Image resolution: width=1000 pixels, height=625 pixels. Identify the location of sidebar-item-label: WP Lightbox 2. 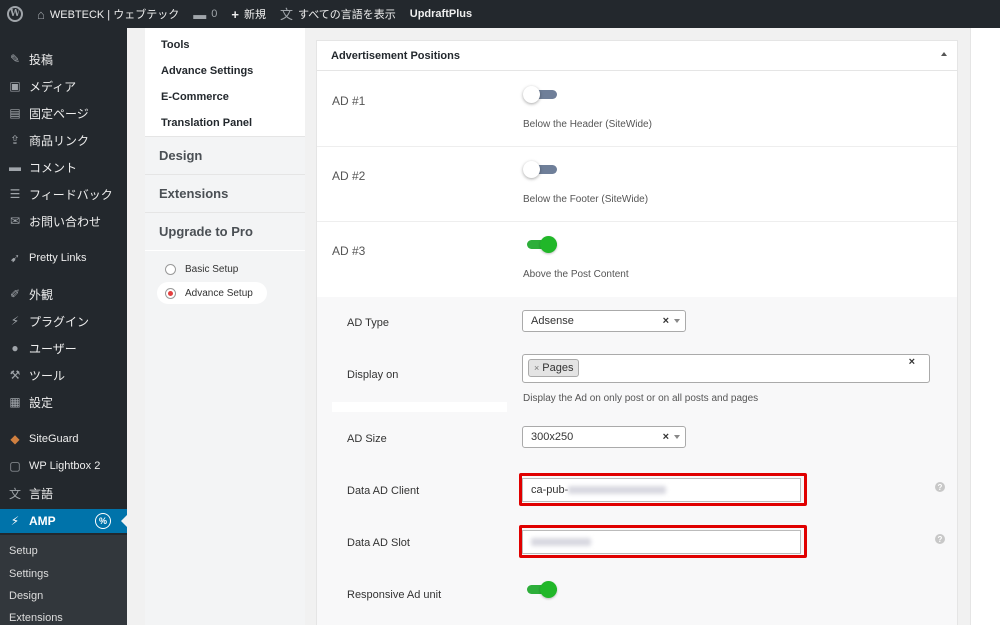
(65, 466).